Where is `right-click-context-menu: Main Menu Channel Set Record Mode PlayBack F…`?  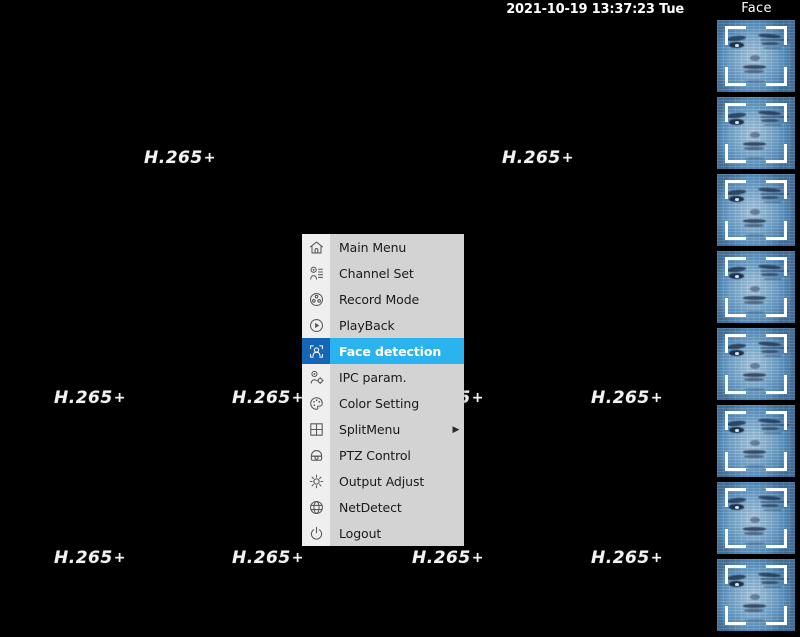
right-click-context-menu: Main Menu Channel Set Record Mode PlayBack F… is located at coordinates (383, 390).